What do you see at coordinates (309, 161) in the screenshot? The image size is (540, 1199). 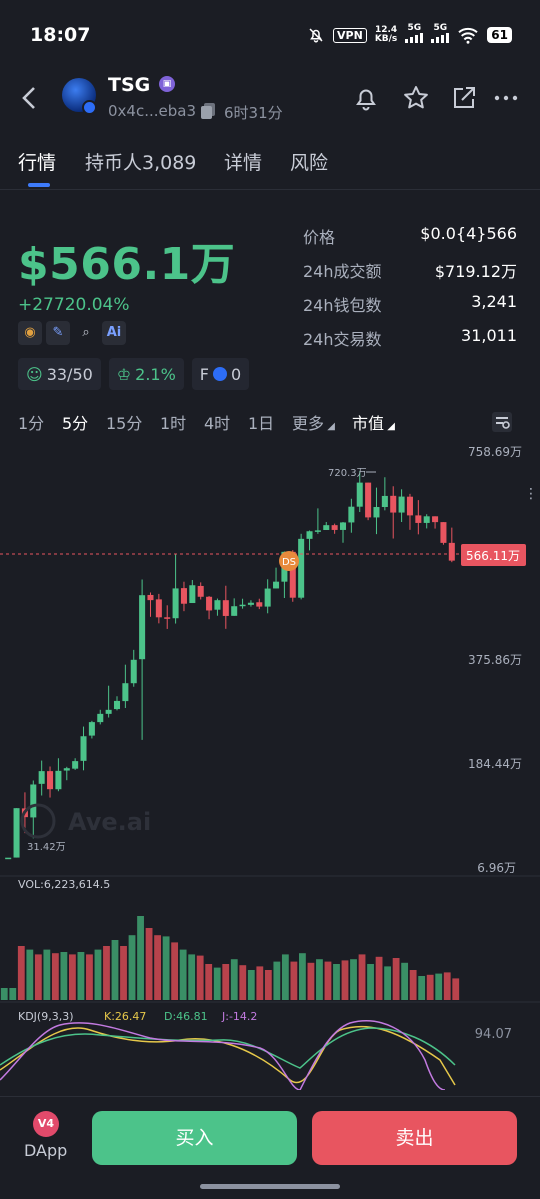 I see `tab-risk: 风险` at bounding box center [309, 161].